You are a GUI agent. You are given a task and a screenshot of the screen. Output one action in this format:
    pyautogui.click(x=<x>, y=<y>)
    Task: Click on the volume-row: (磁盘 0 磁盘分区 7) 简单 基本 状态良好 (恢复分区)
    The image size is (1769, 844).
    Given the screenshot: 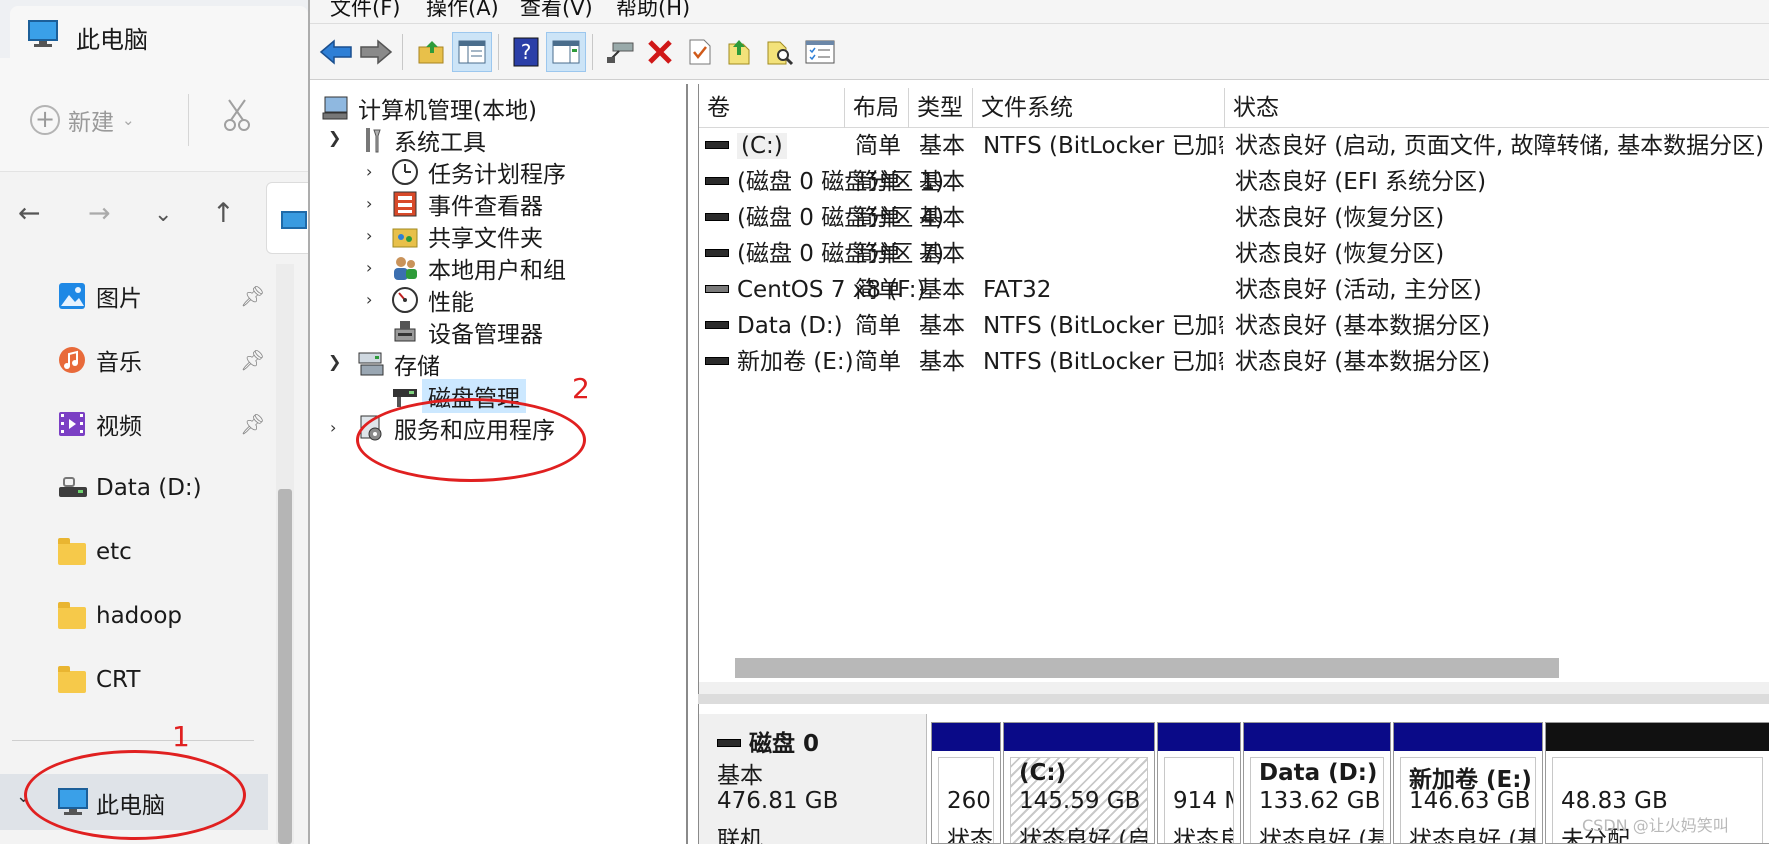 What is the action you would take?
    pyautogui.click(x=1234, y=254)
    